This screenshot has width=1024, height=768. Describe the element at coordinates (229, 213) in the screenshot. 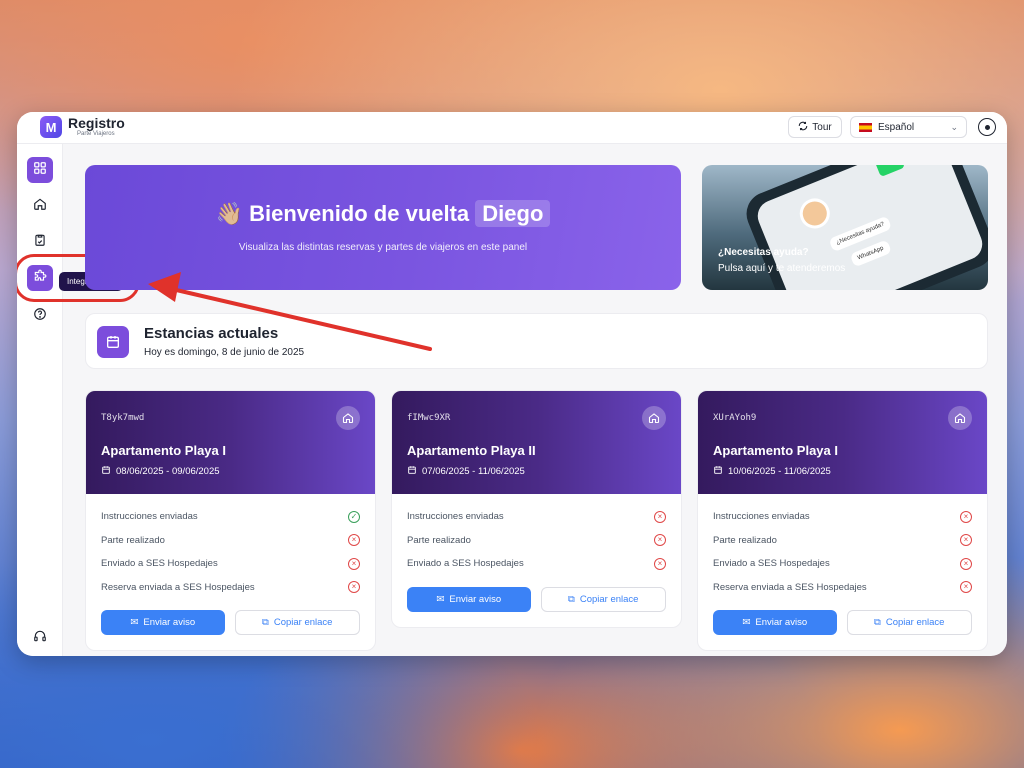

I see `wave-emoji: 👋🏼` at that location.